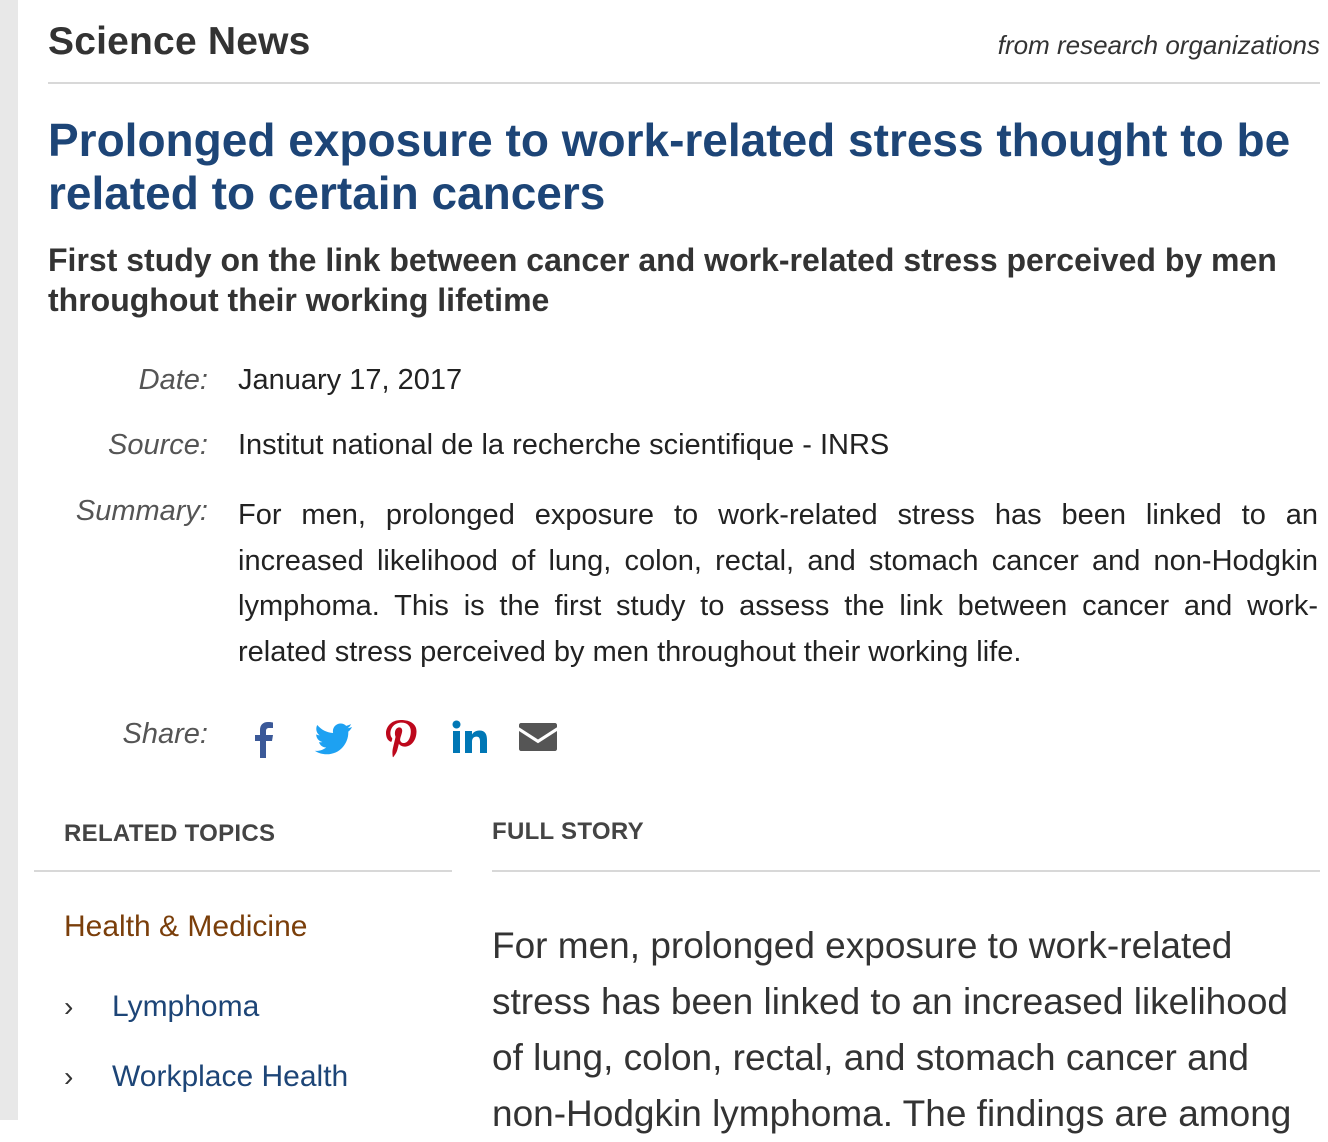  What do you see at coordinates (186, 1006) in the screenshot?
I see `topic-link-label: Lymphoma` at bounding box center [186, 1006].